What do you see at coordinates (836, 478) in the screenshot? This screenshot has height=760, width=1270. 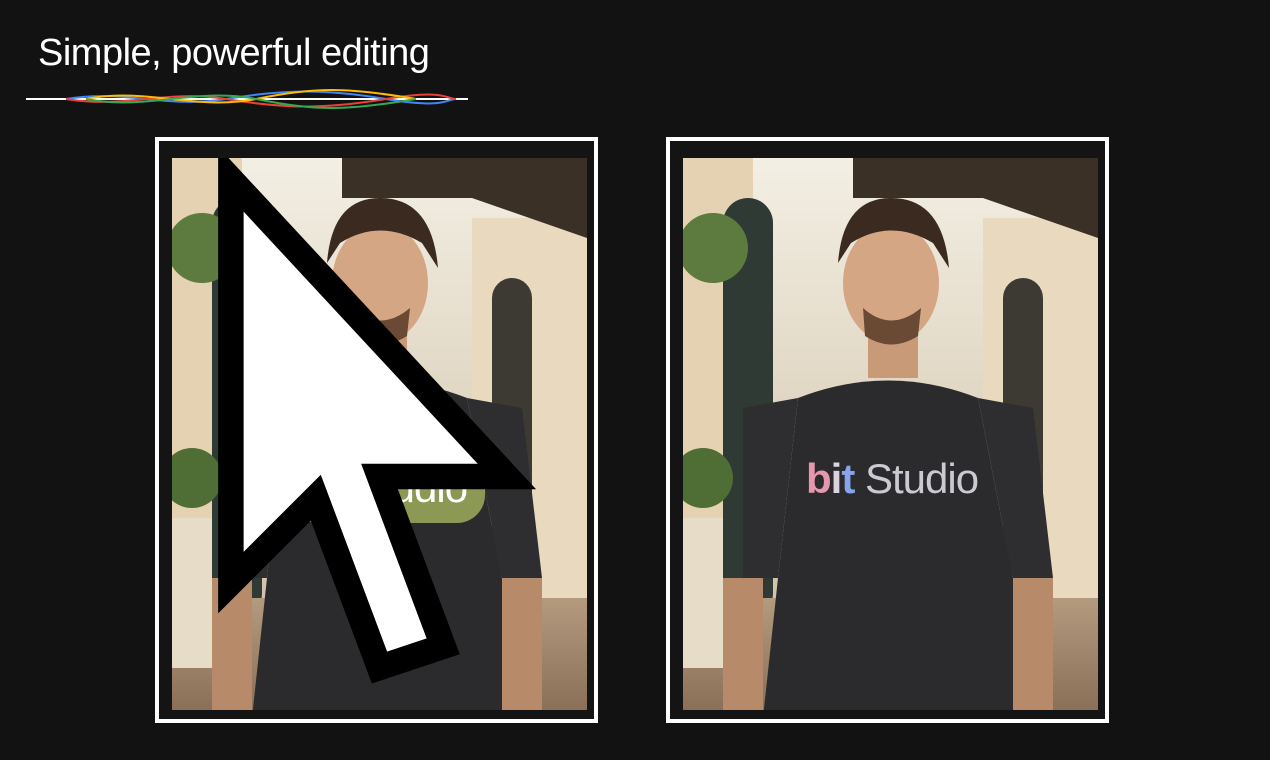 I see `logo-letter-i: i` at bounding box center [836, 478].